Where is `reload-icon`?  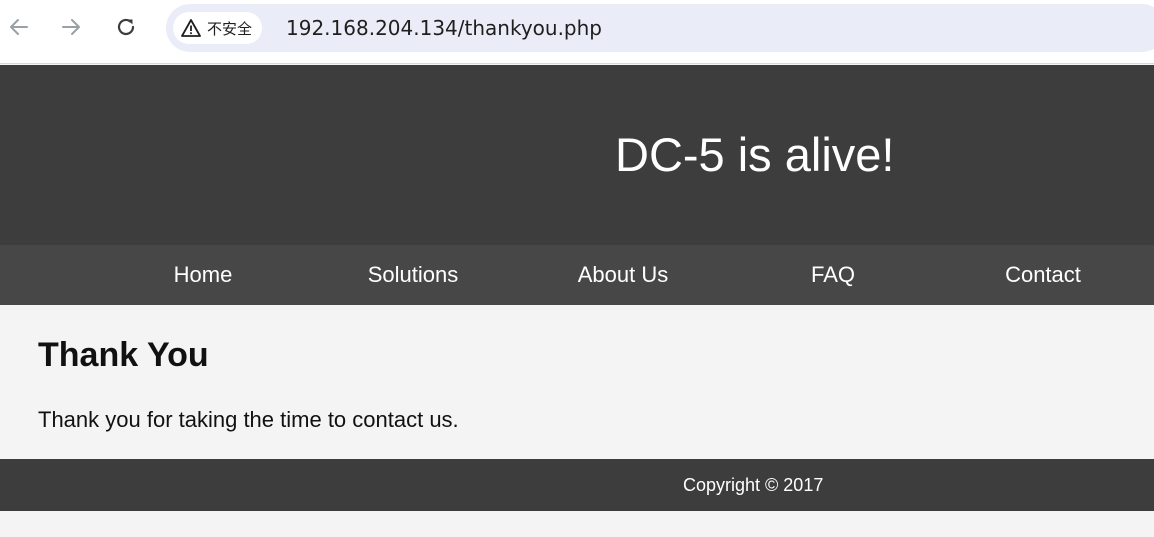 reload-icon is located at coordinates (126, 27).